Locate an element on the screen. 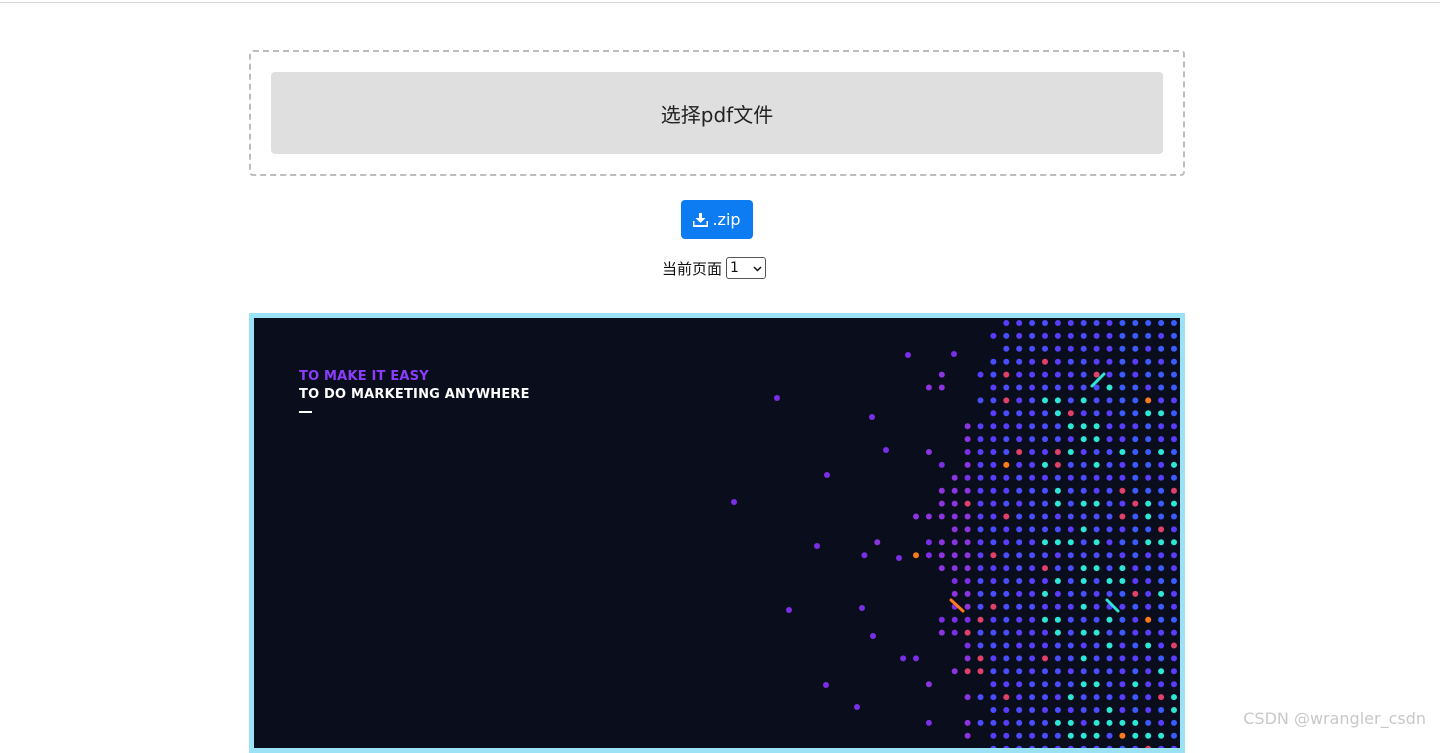 Image resolution: width=1440 pixels, height=753 pixels. page-selector-row: 当前页面 1 is located at coordinates (714, 268).